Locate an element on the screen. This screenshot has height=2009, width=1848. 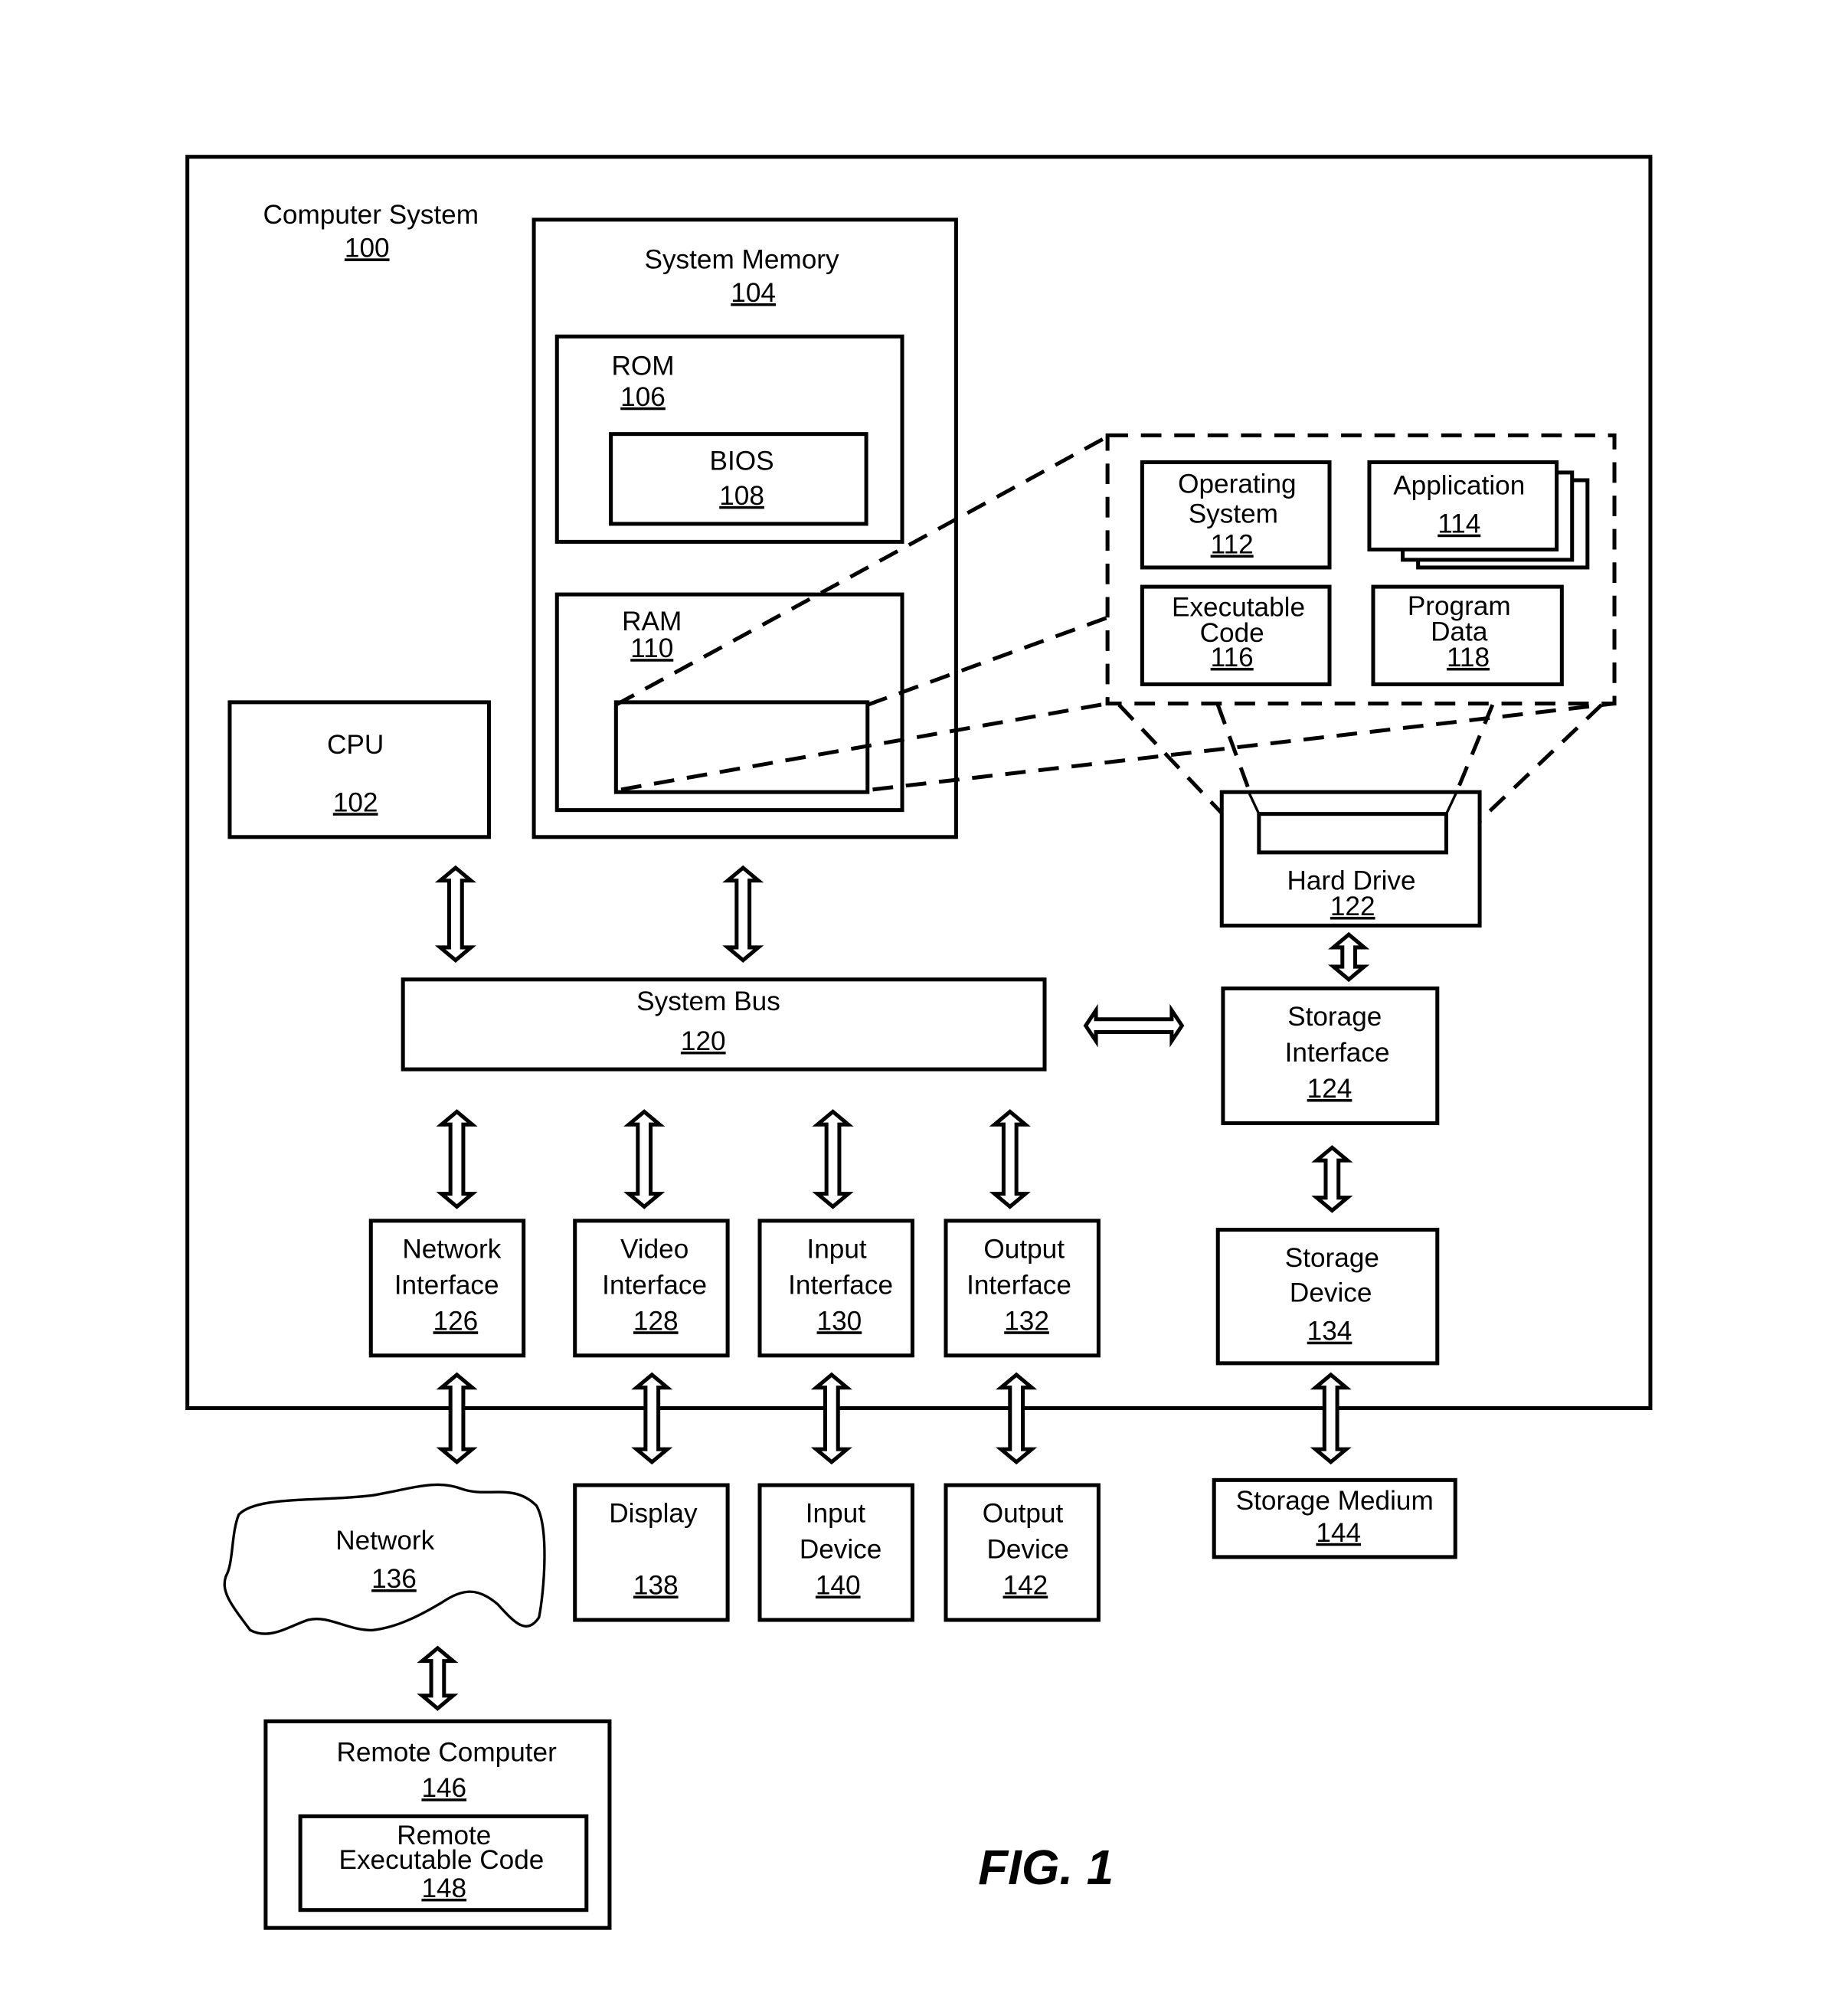
storage-interface-box: Storage Interface 124 is located at coordinates (1330, 1056).